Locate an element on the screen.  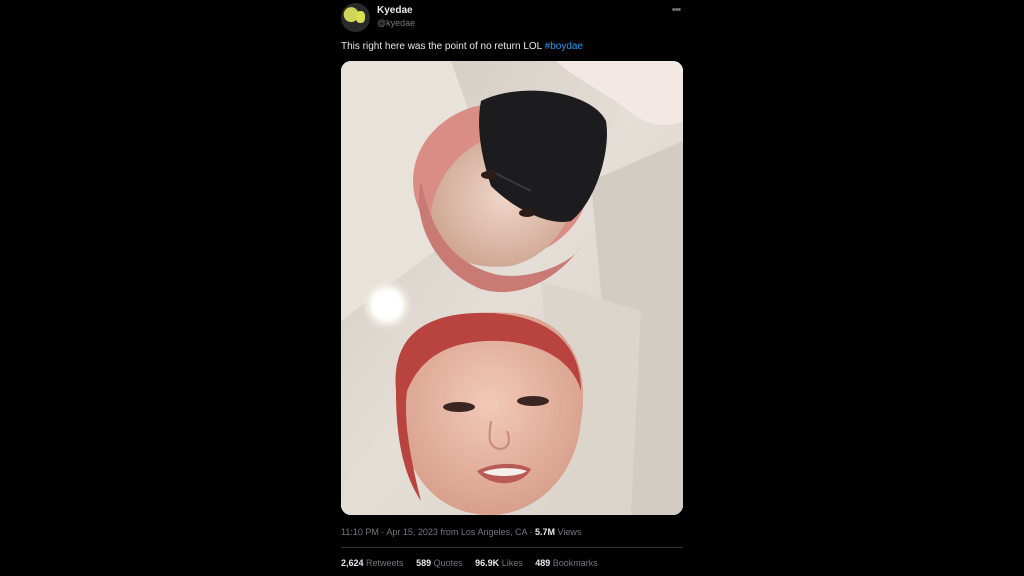
author-names: Kyedae @kyedae is located at coordinates (396, 16).